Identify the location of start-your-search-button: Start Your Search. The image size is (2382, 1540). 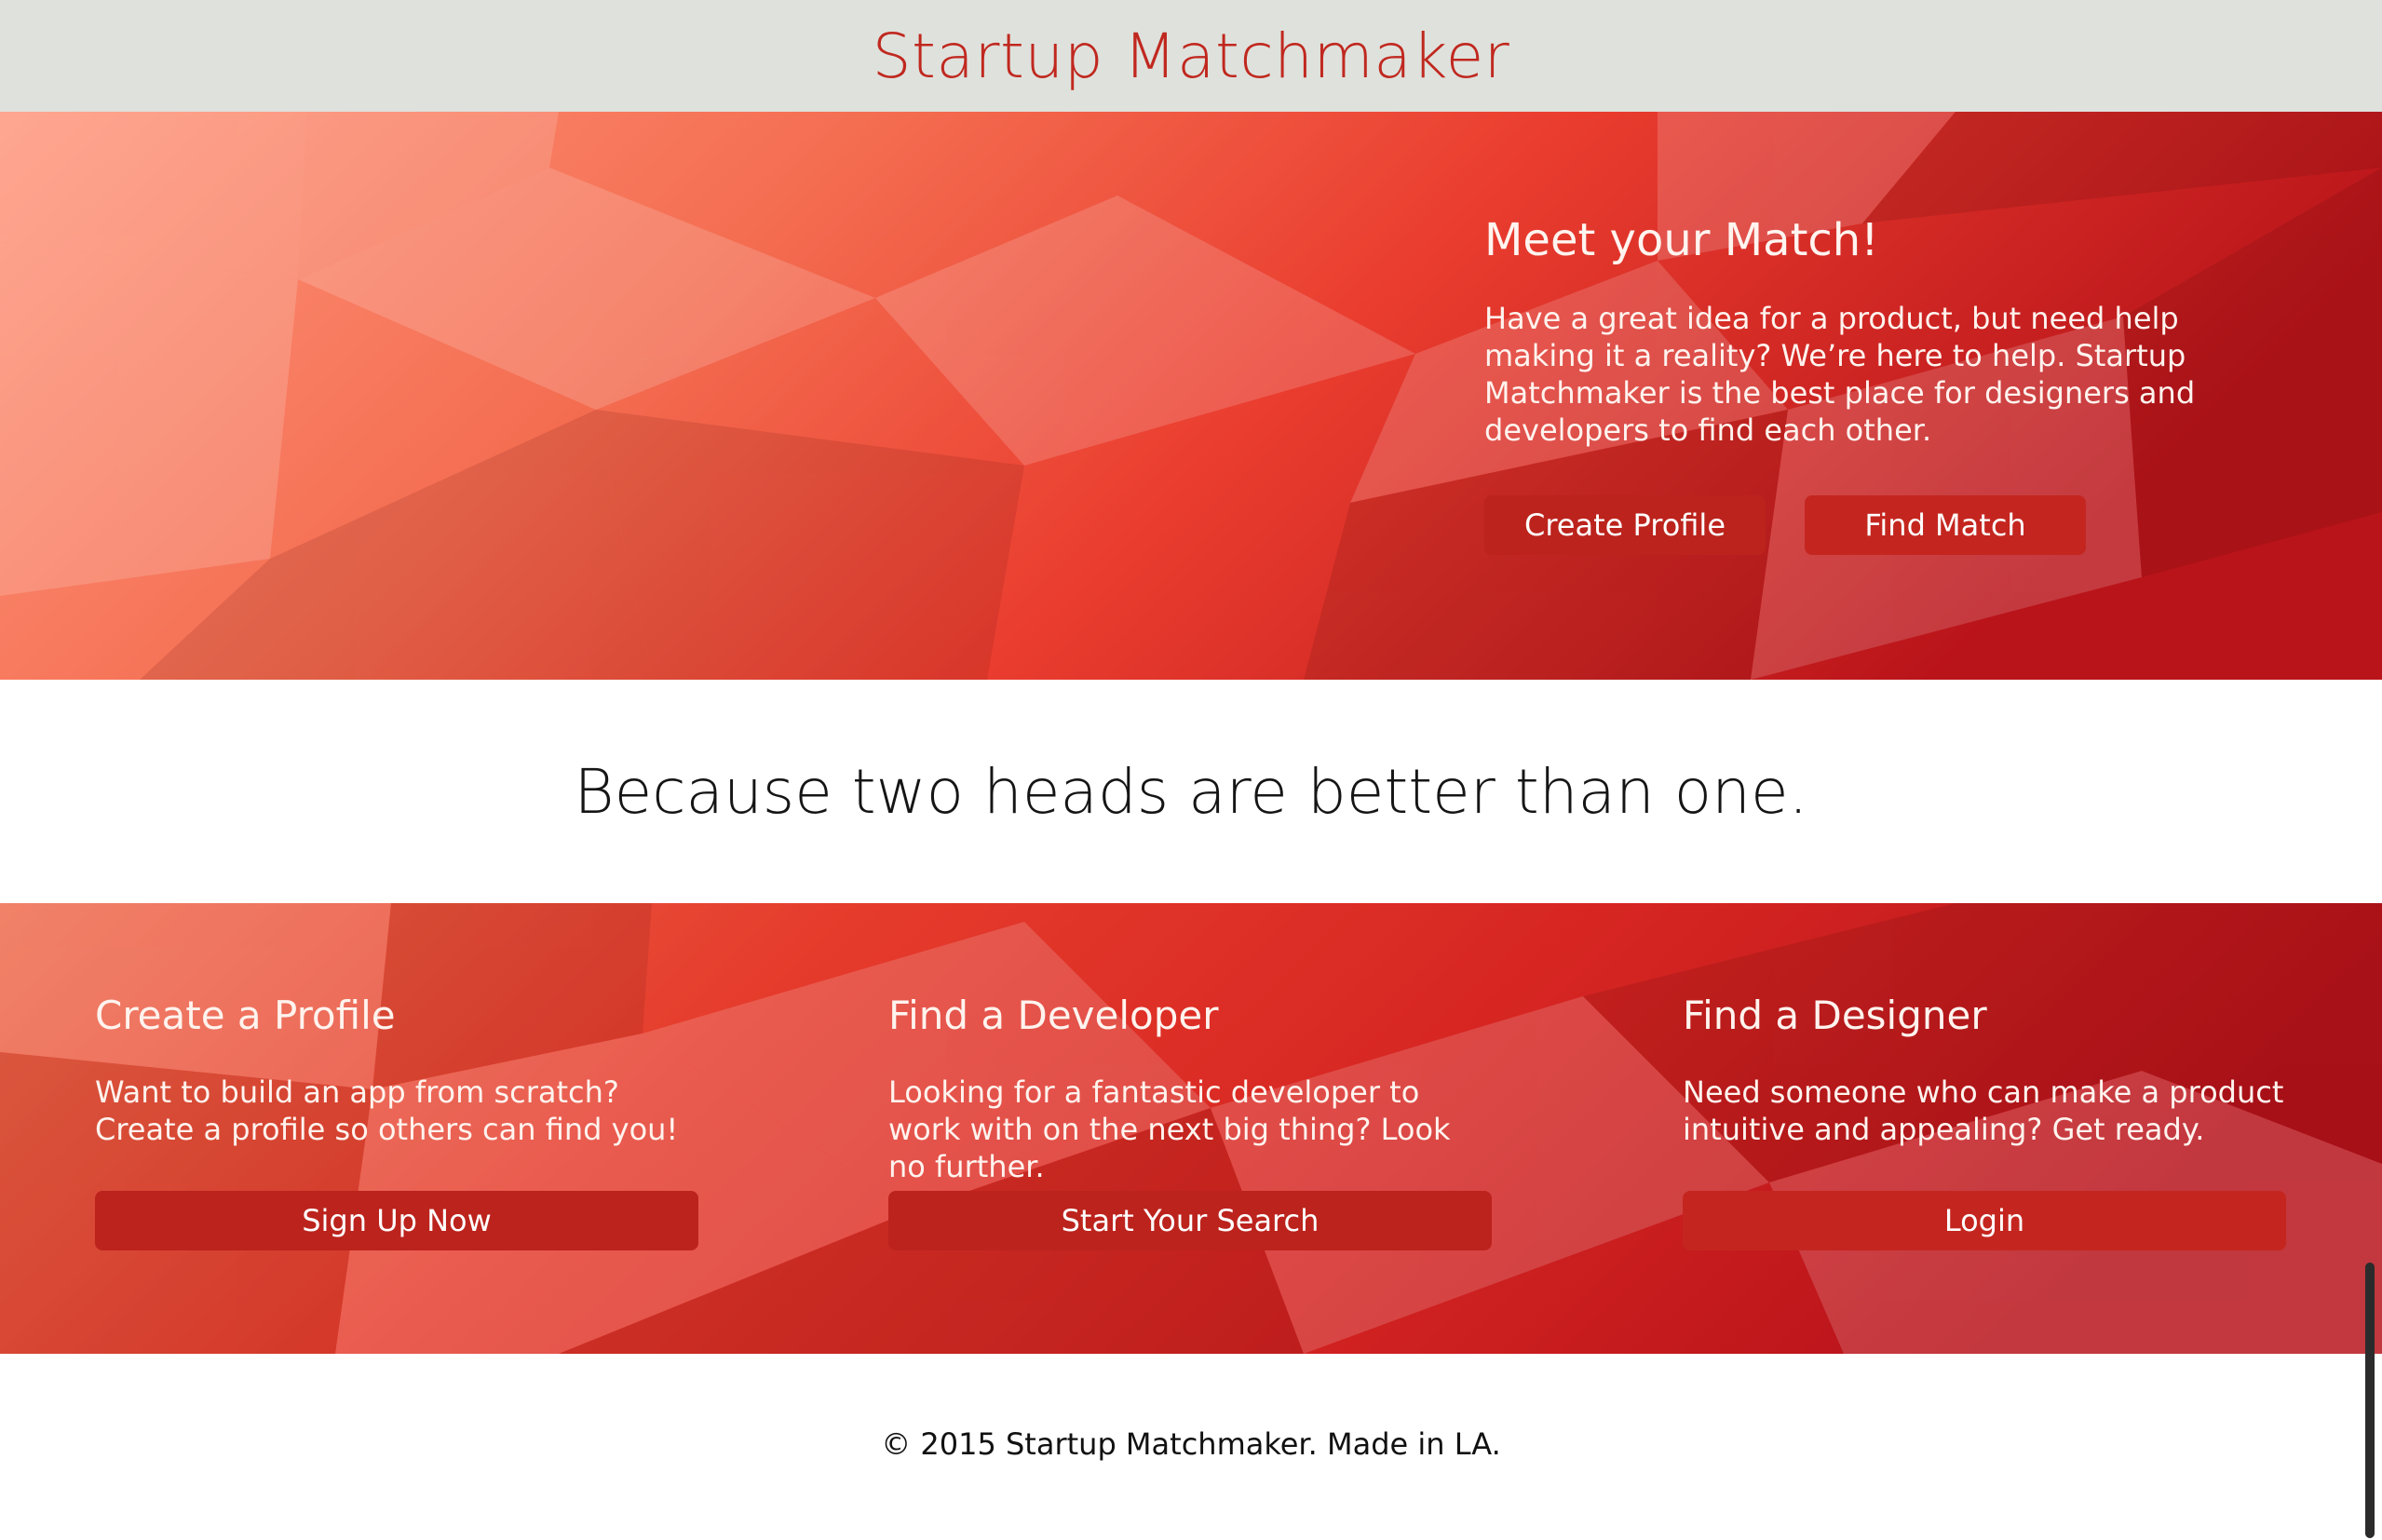
(1190, 1220).